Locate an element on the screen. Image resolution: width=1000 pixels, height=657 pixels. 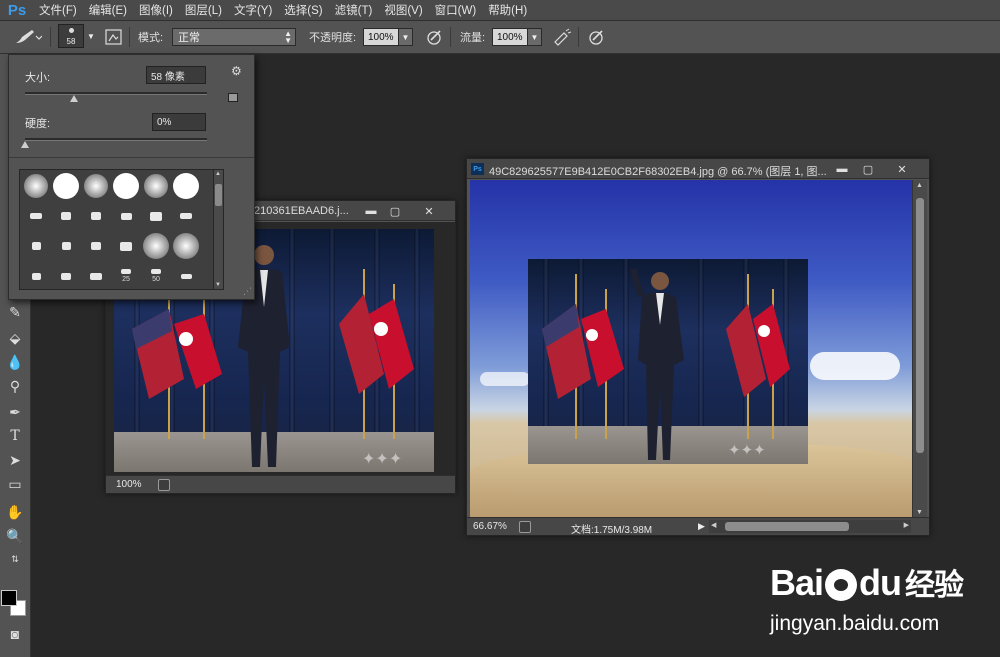
path-selection-tool-icon: ➤ is located at coordinates (15, 460).